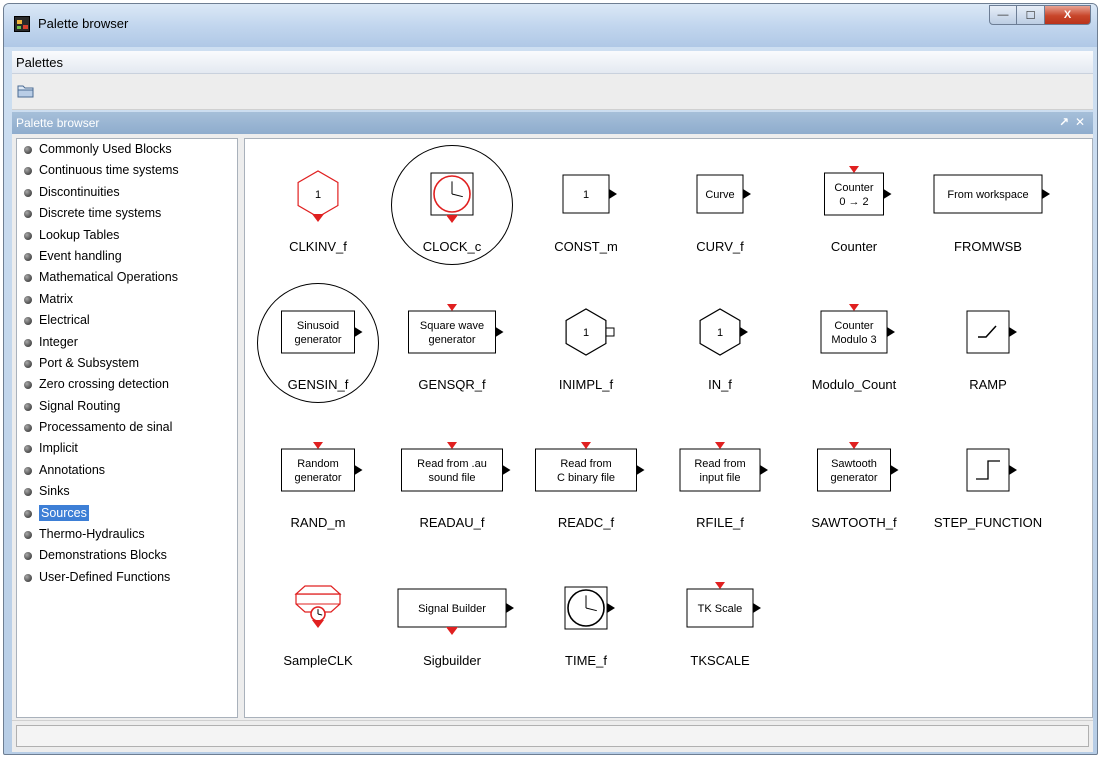 The height and width of the screenshot is (758, 1101). I want to click on tree-item-label: Processamento de sinal, so click(106, 427).